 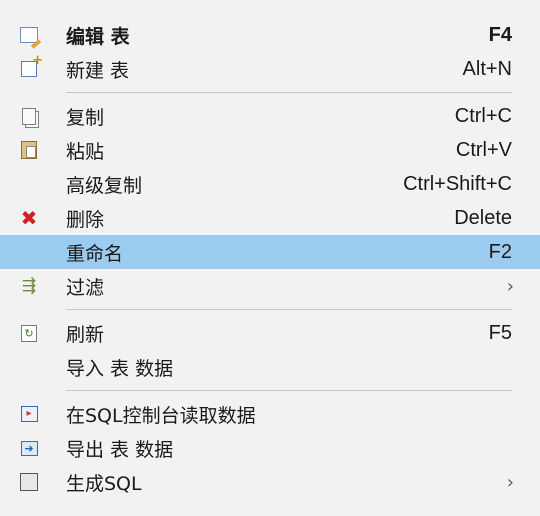 What do you see at coordinates (270, 333) in the screenshot?
I see `menu-item-refresh: ↻ 刷新 F5` at bounding box center [270, 333].